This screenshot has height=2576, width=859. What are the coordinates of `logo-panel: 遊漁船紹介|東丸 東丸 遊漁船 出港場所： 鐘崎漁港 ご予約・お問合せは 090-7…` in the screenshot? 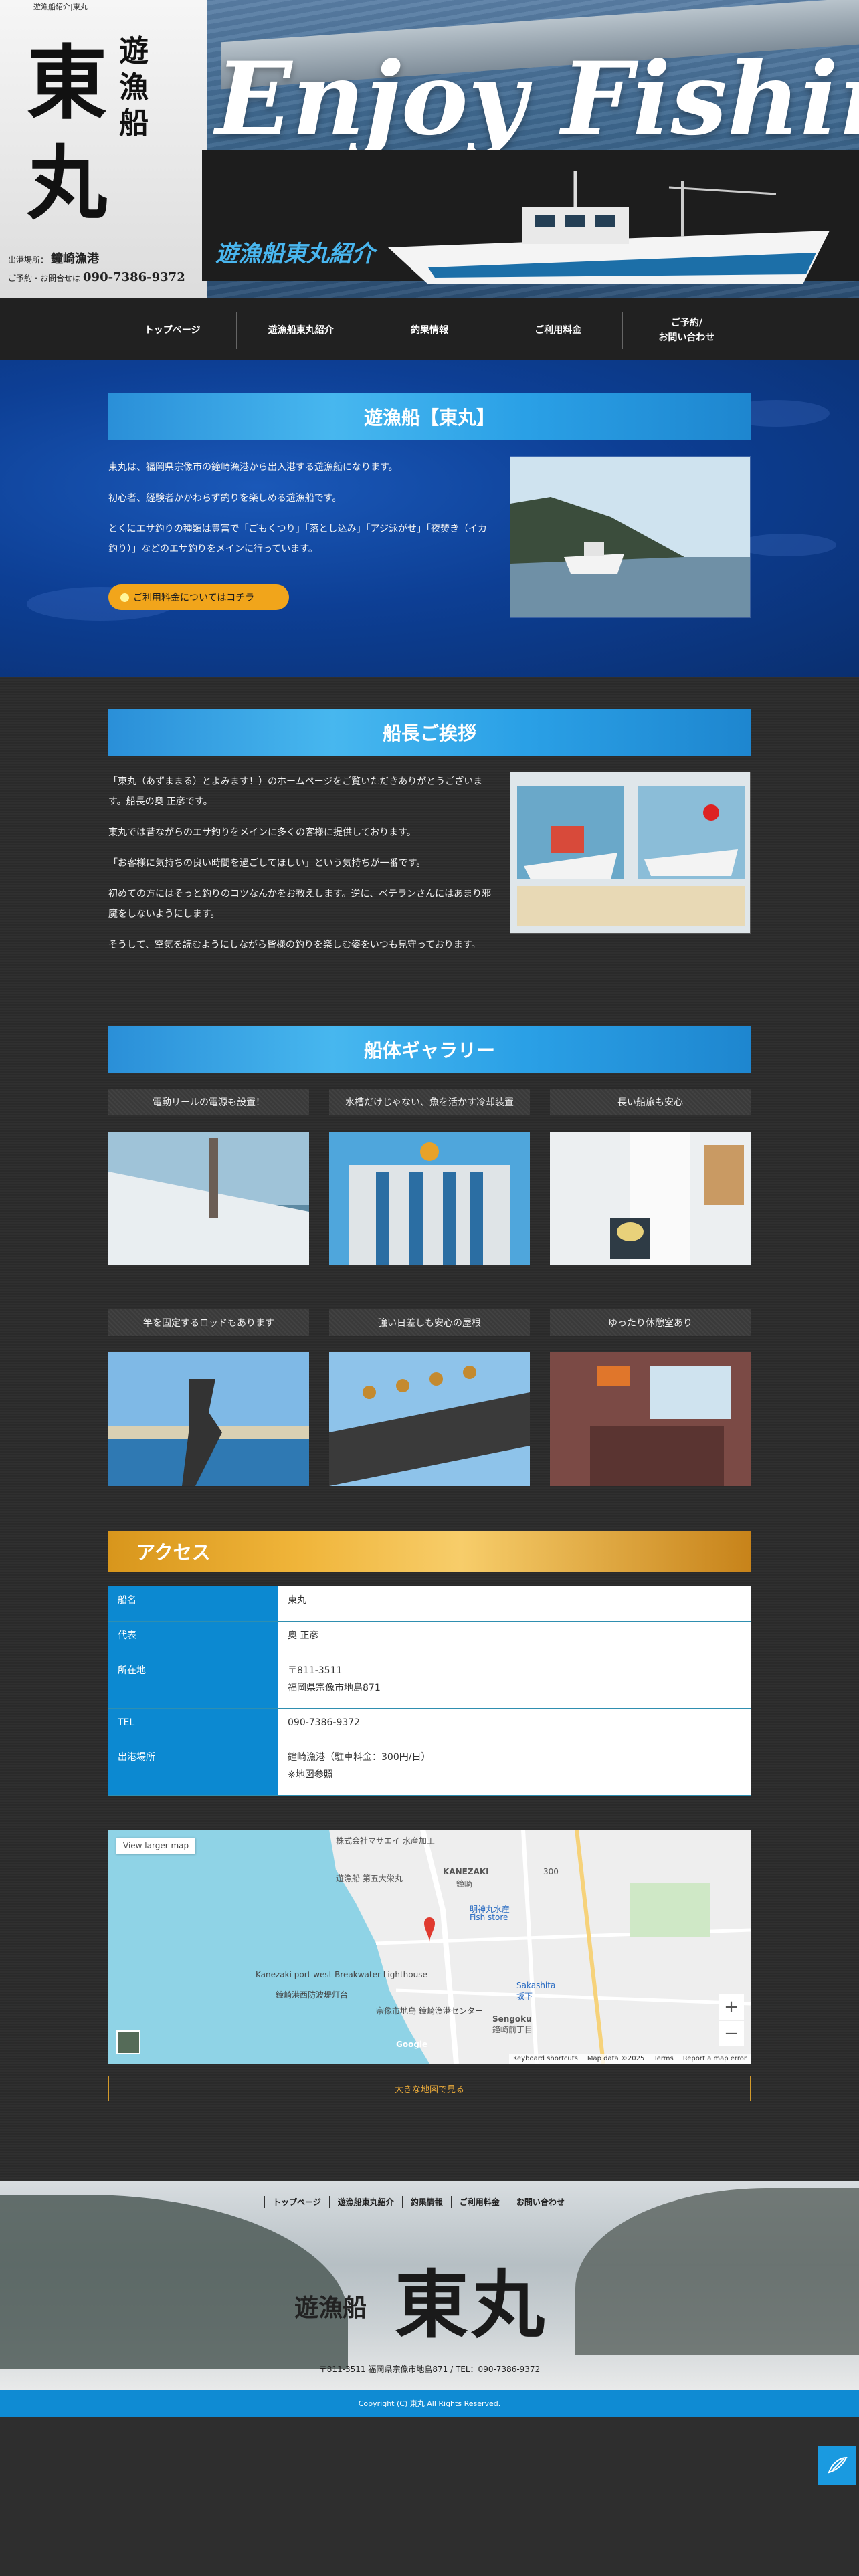 It's located at (103, 149).